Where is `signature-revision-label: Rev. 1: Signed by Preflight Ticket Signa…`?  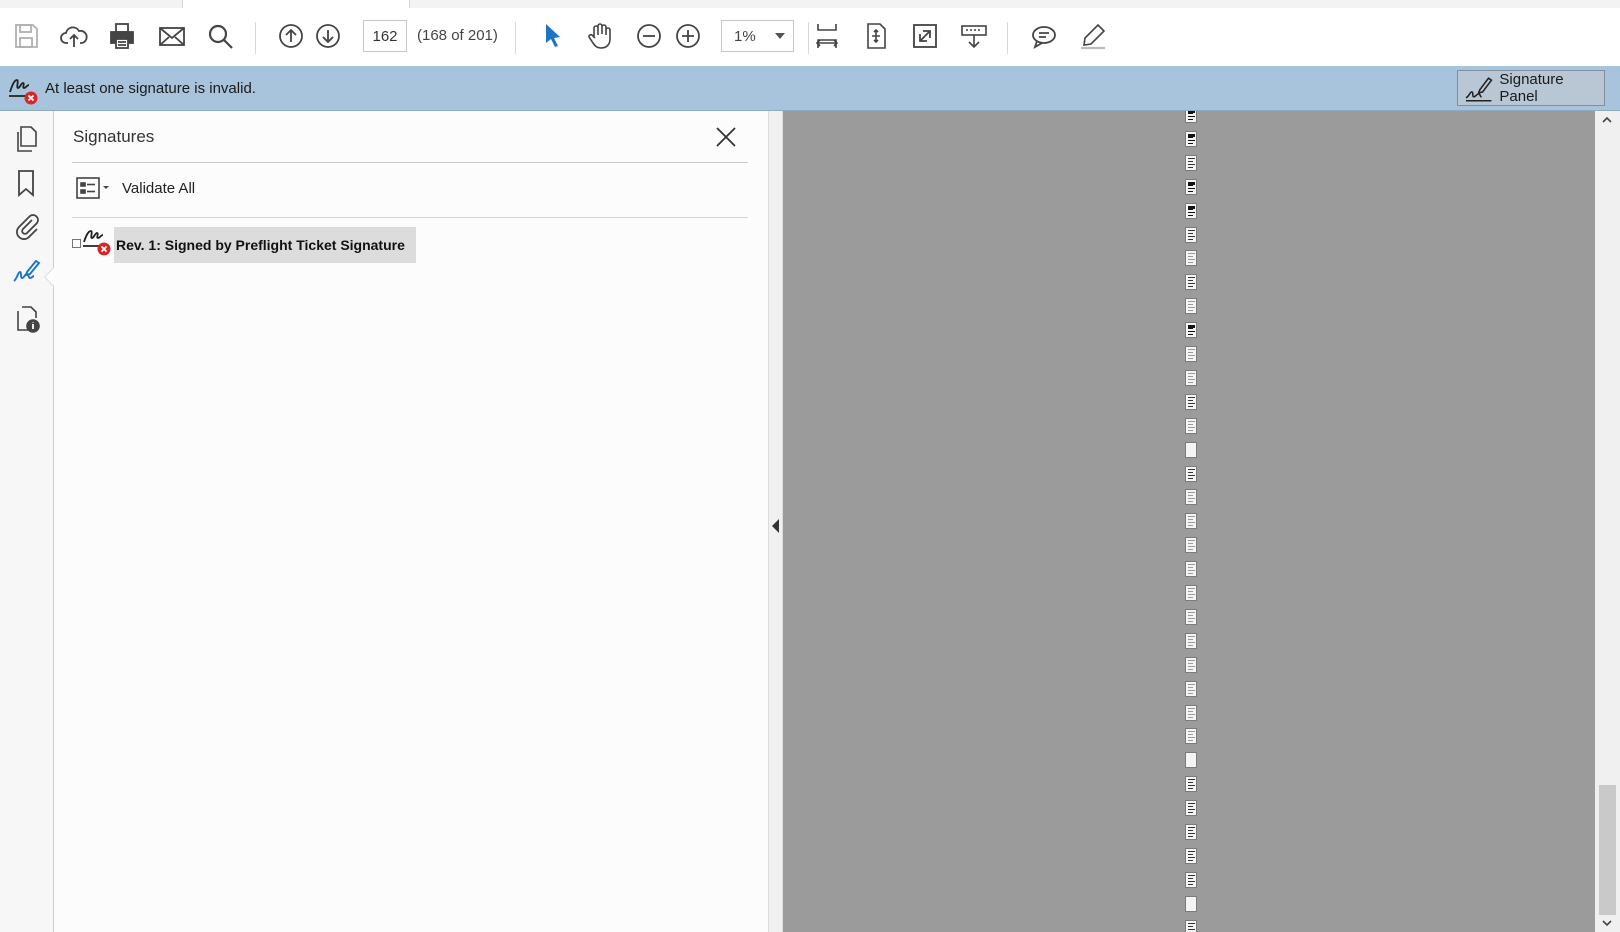 signature-revision-label: Rev. 1: Signed by Preflight Ticket Signa… is located at coordinates (260, 245).